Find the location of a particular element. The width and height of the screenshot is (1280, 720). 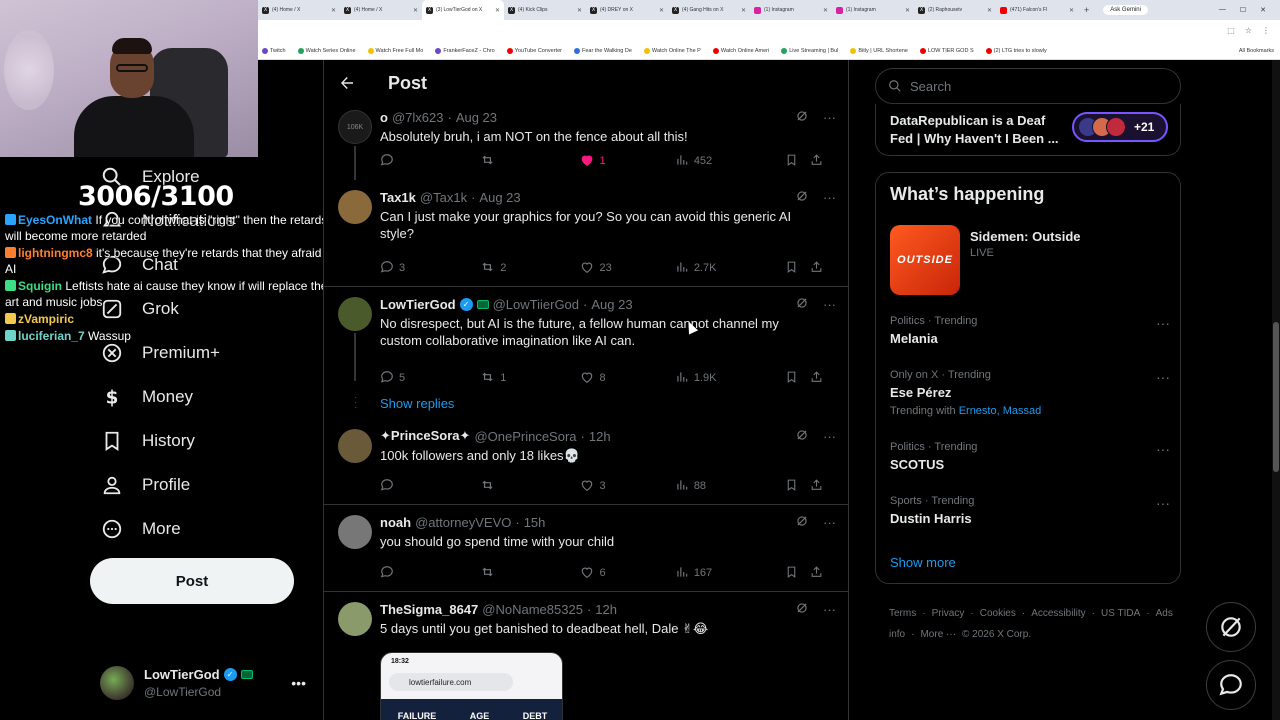

messages-button is located at coordinates (1231, 685).